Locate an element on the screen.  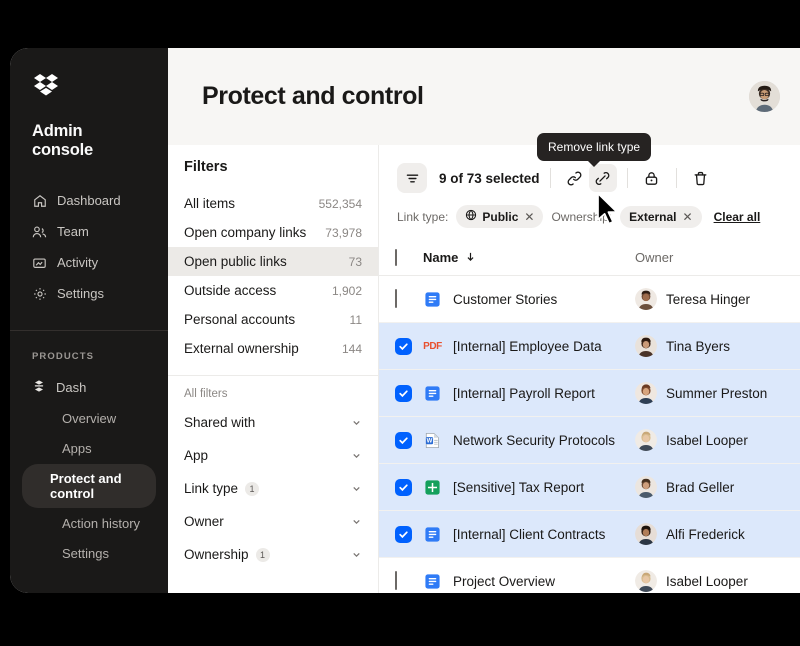
topbar: Protect and control is located at coordinates (484, 96).